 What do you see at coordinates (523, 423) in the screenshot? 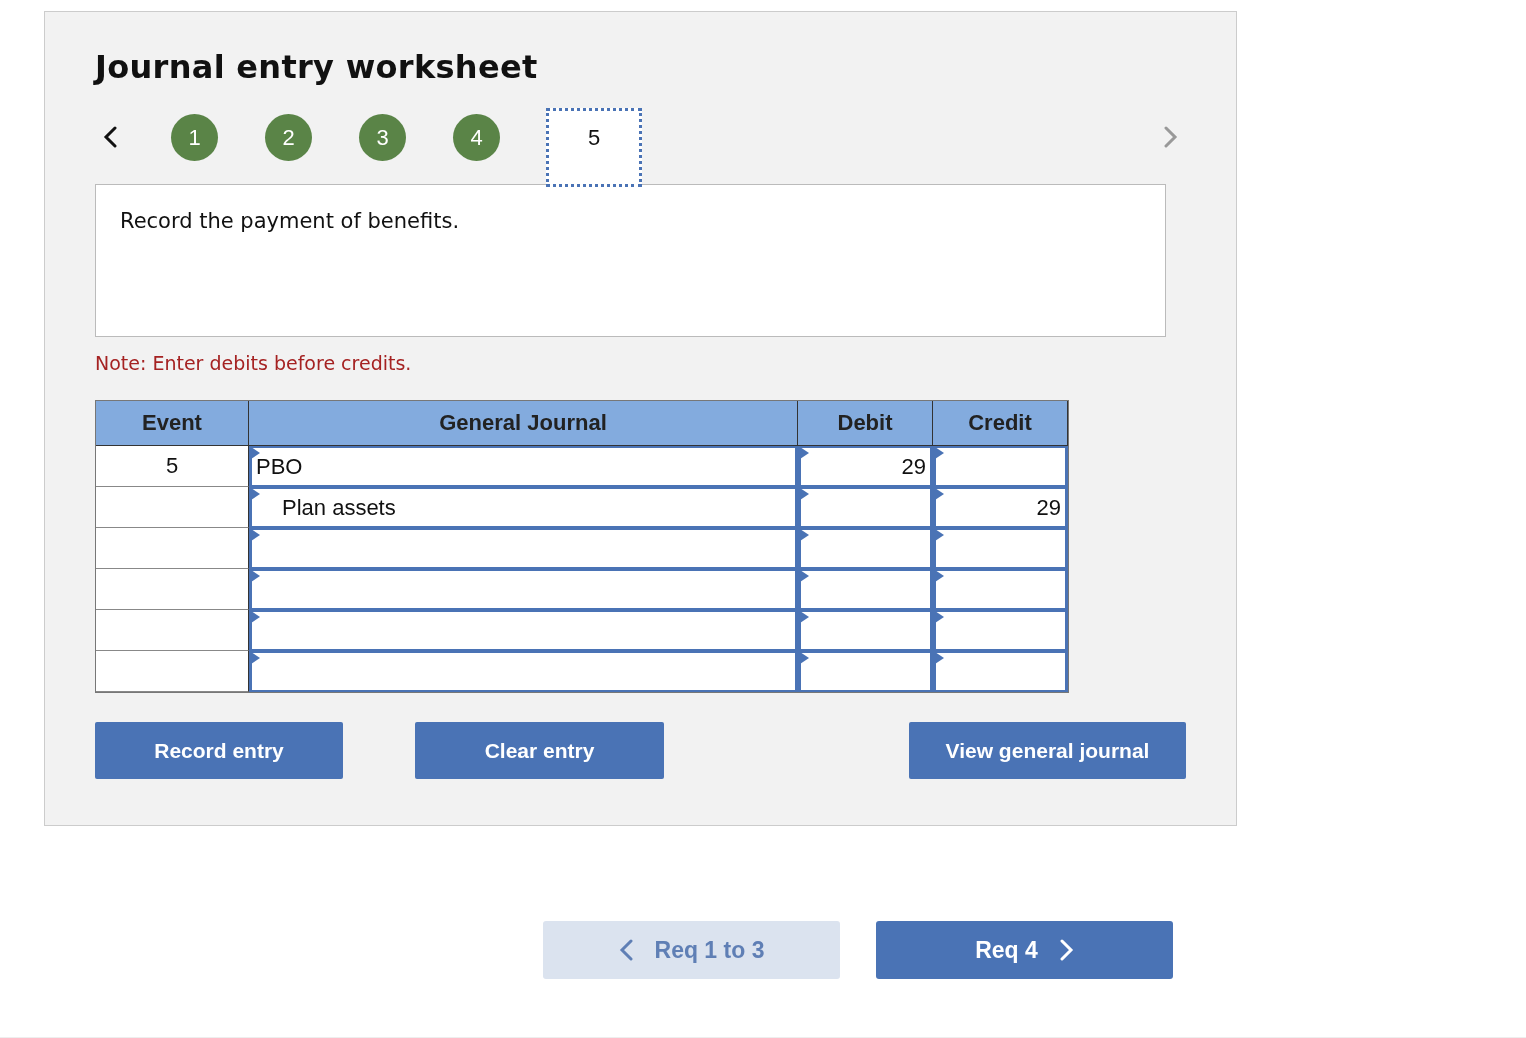
I see `column-header: General Journal` at bounding box center [523, 423].